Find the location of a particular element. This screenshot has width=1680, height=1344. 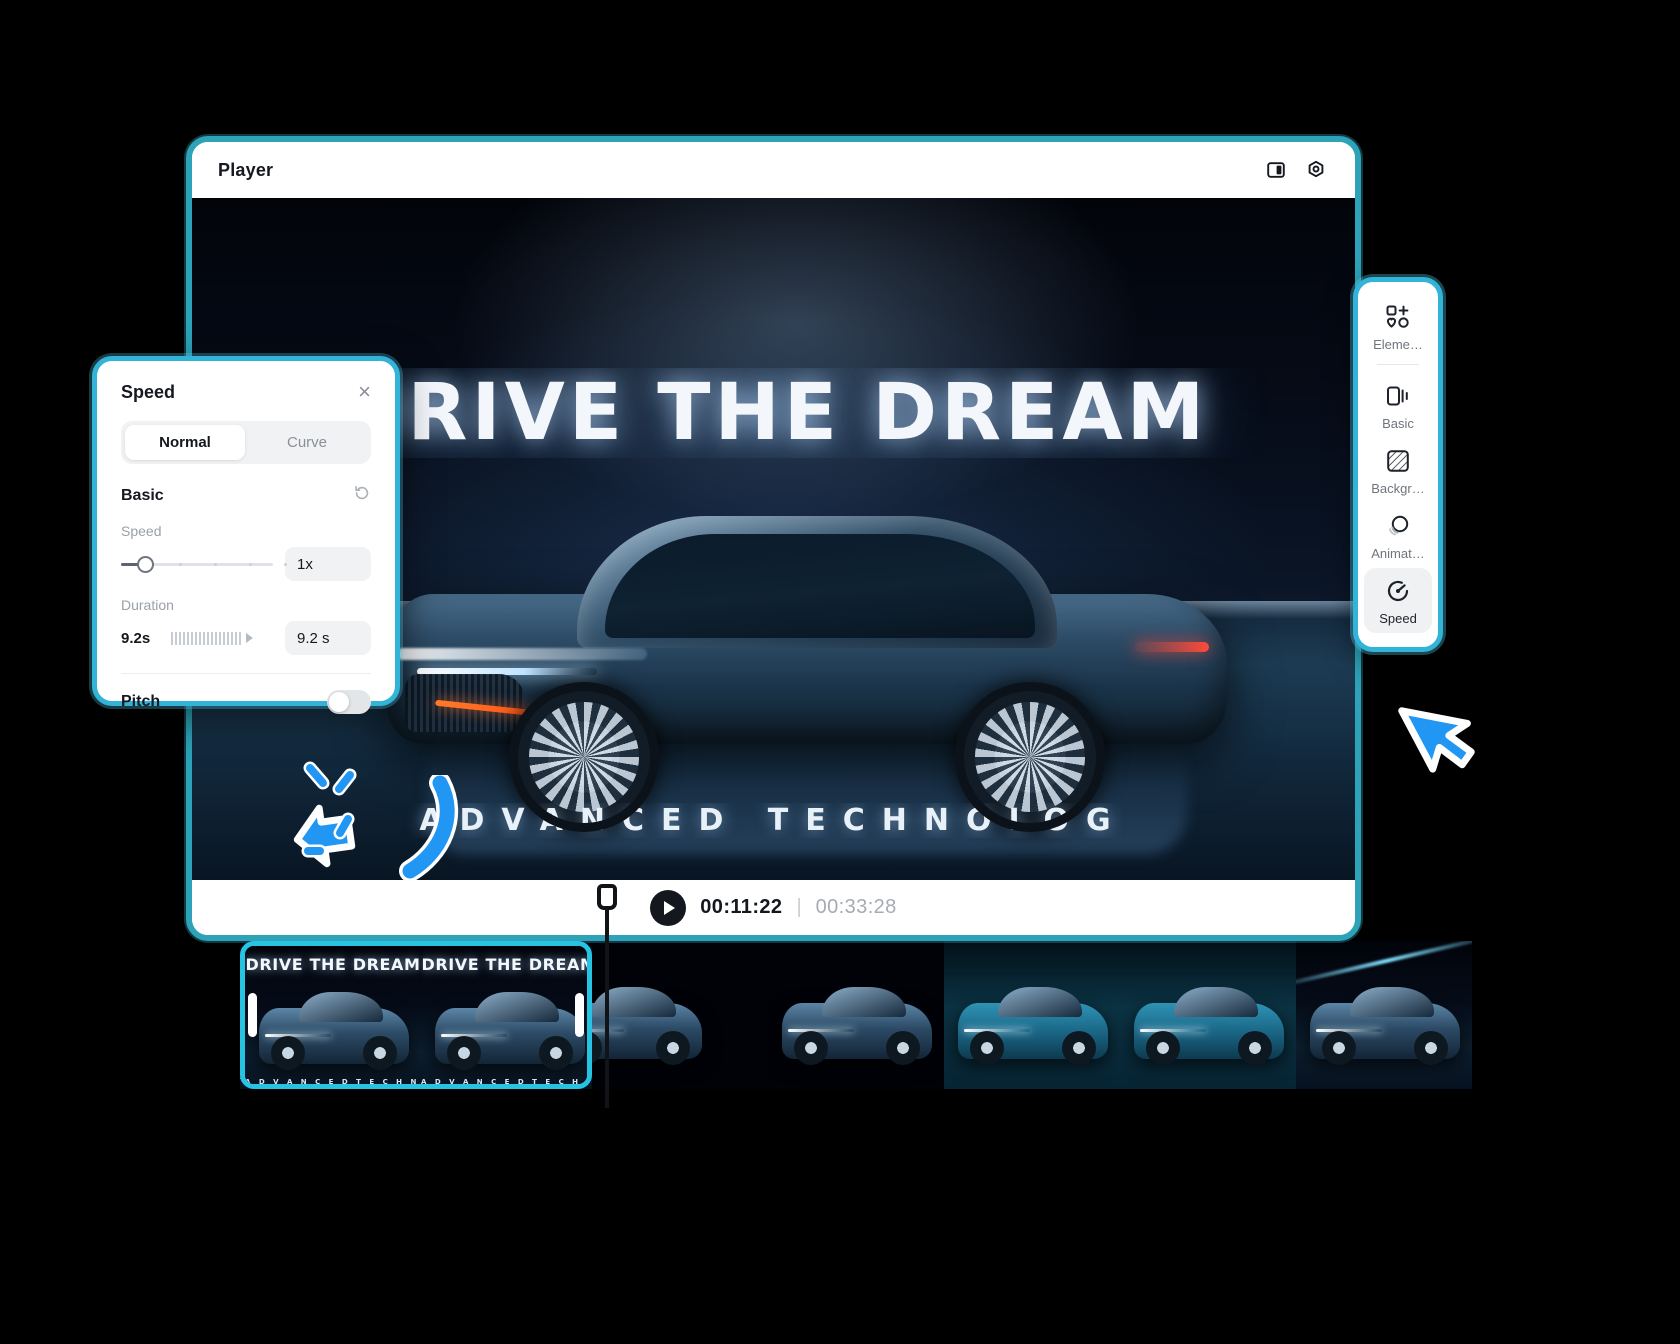

toggle-knob is located at coordinates (339, 702).